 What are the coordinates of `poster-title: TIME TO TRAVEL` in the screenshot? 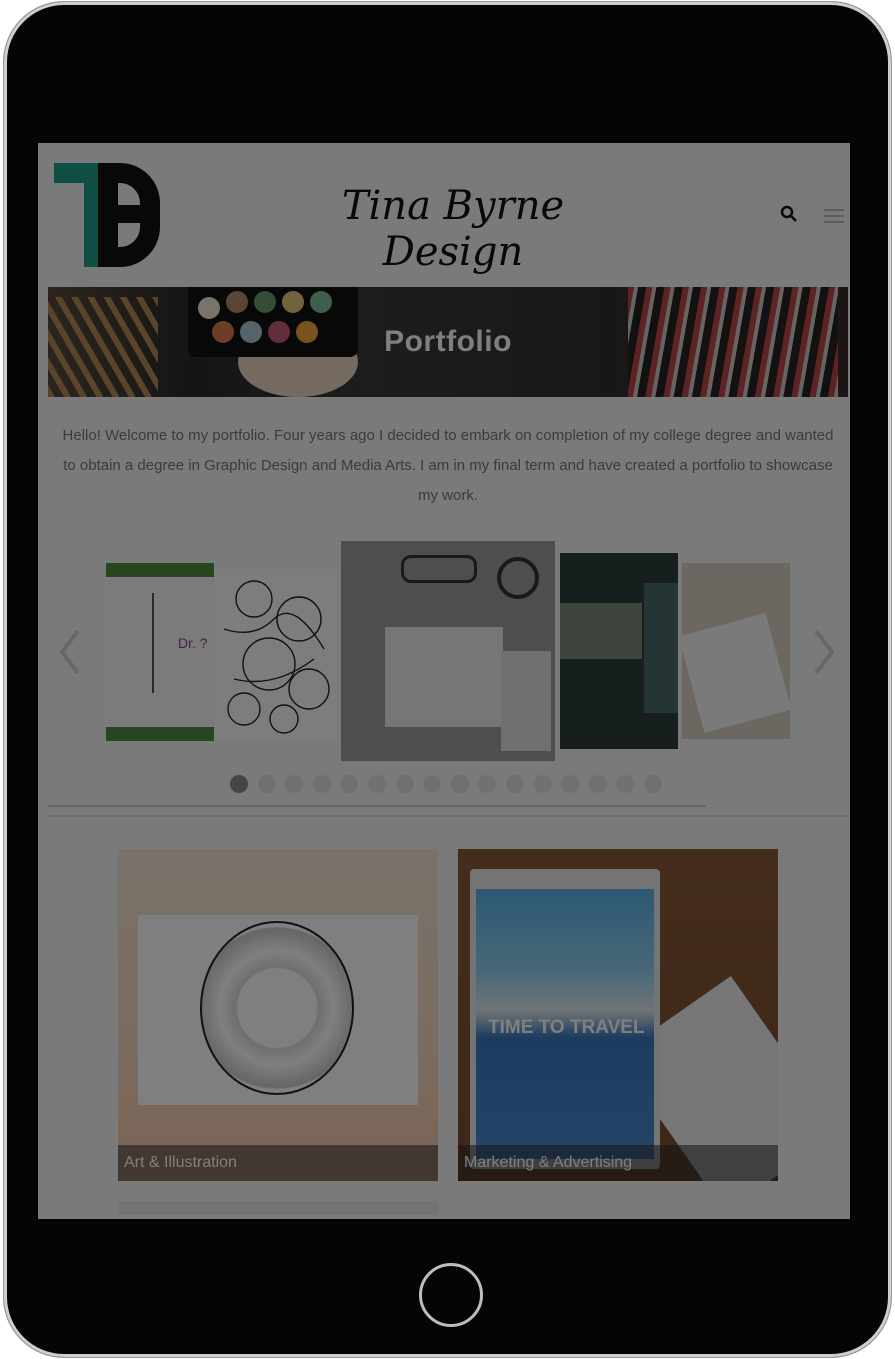 It's located at (566, 1027).